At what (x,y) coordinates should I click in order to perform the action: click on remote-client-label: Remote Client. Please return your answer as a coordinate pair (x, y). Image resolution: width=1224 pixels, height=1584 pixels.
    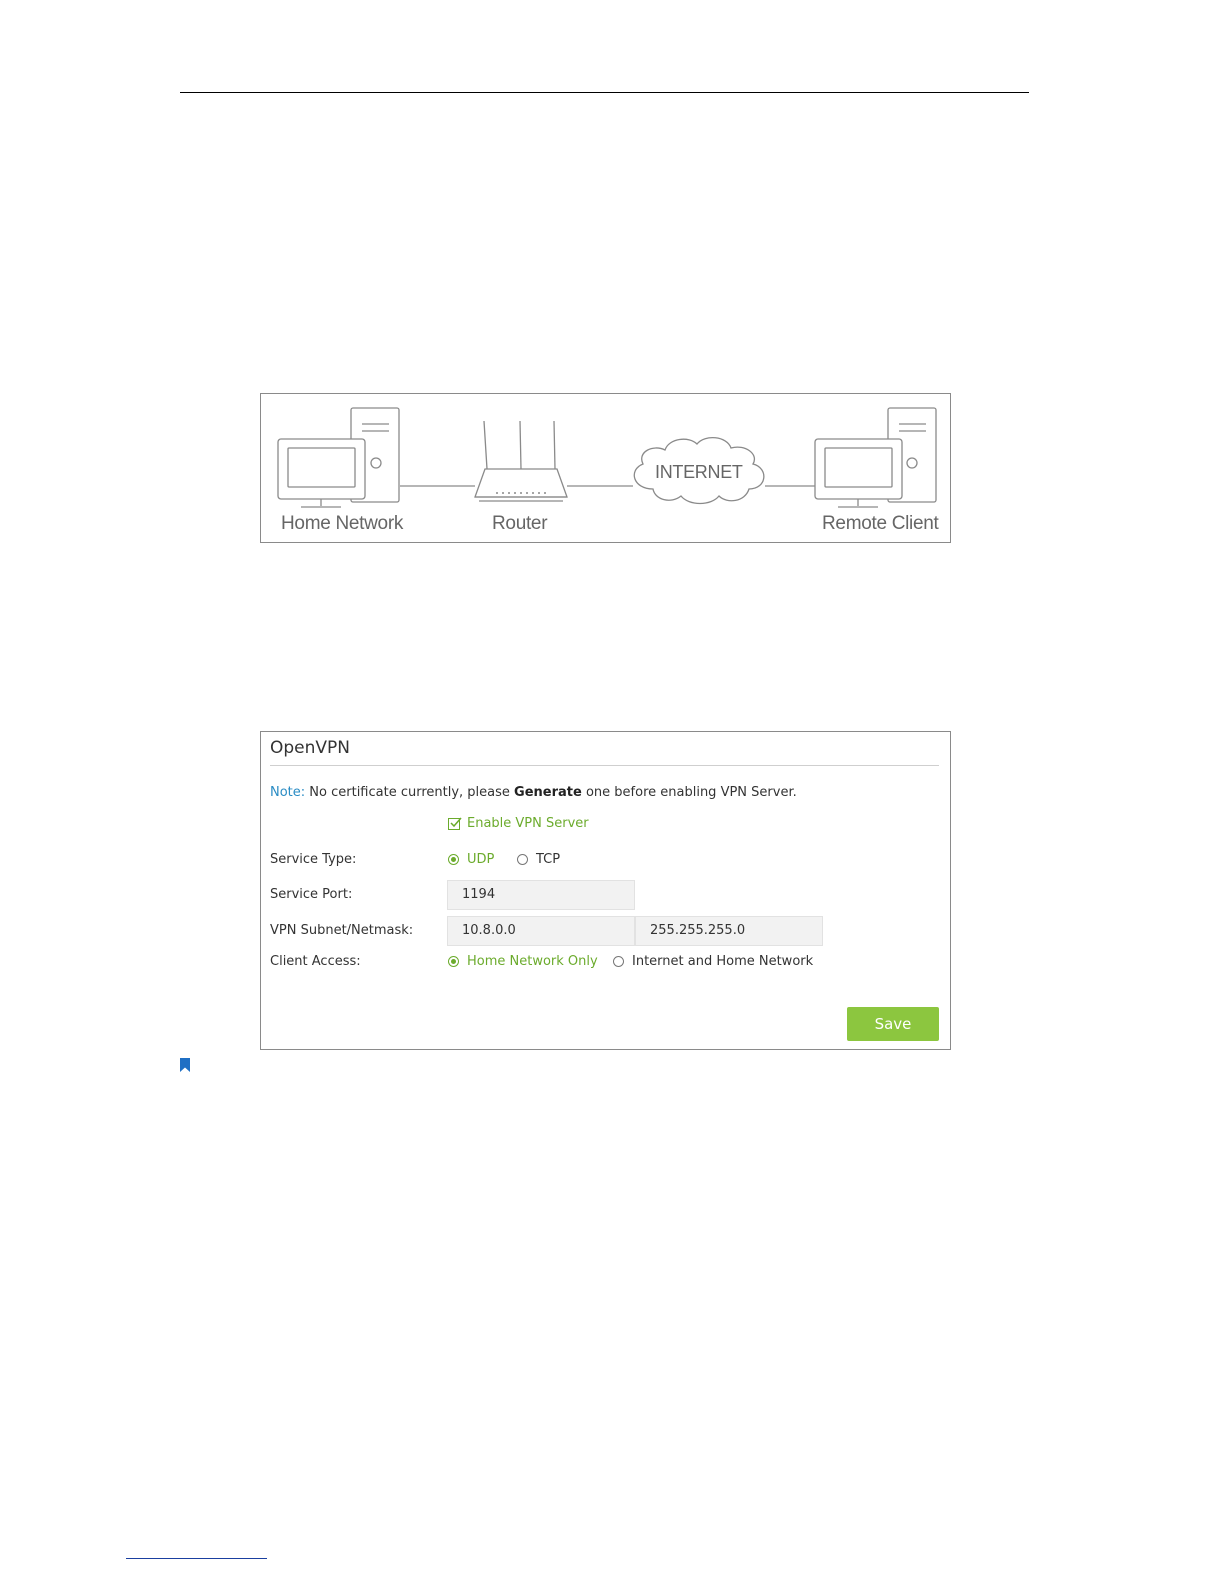
    Looking at the image, I should click on (880, 523).